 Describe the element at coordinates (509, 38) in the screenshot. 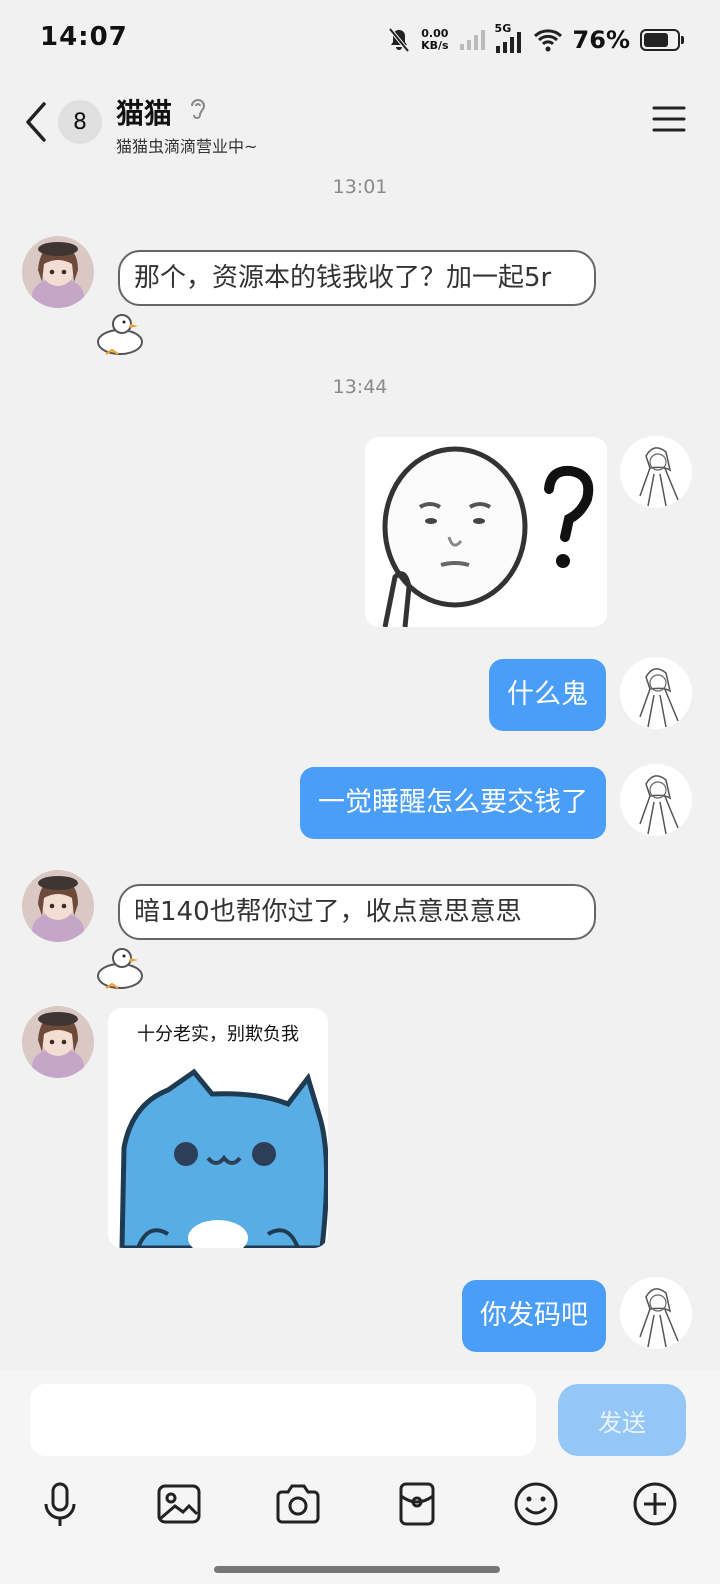

I see `signal-5g-icon: 5G` at that location.